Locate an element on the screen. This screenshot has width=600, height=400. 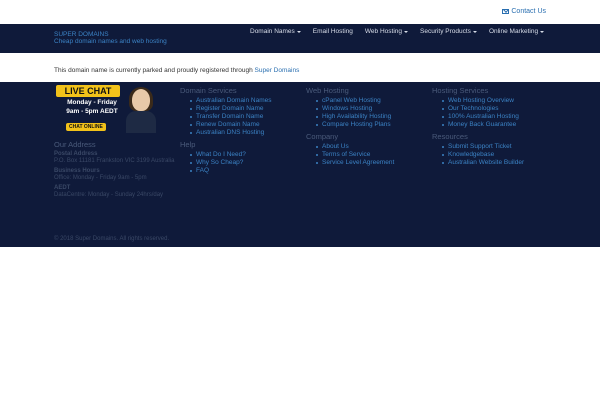
footer-link: Windows Hosting is located at coordinates (350, 109).